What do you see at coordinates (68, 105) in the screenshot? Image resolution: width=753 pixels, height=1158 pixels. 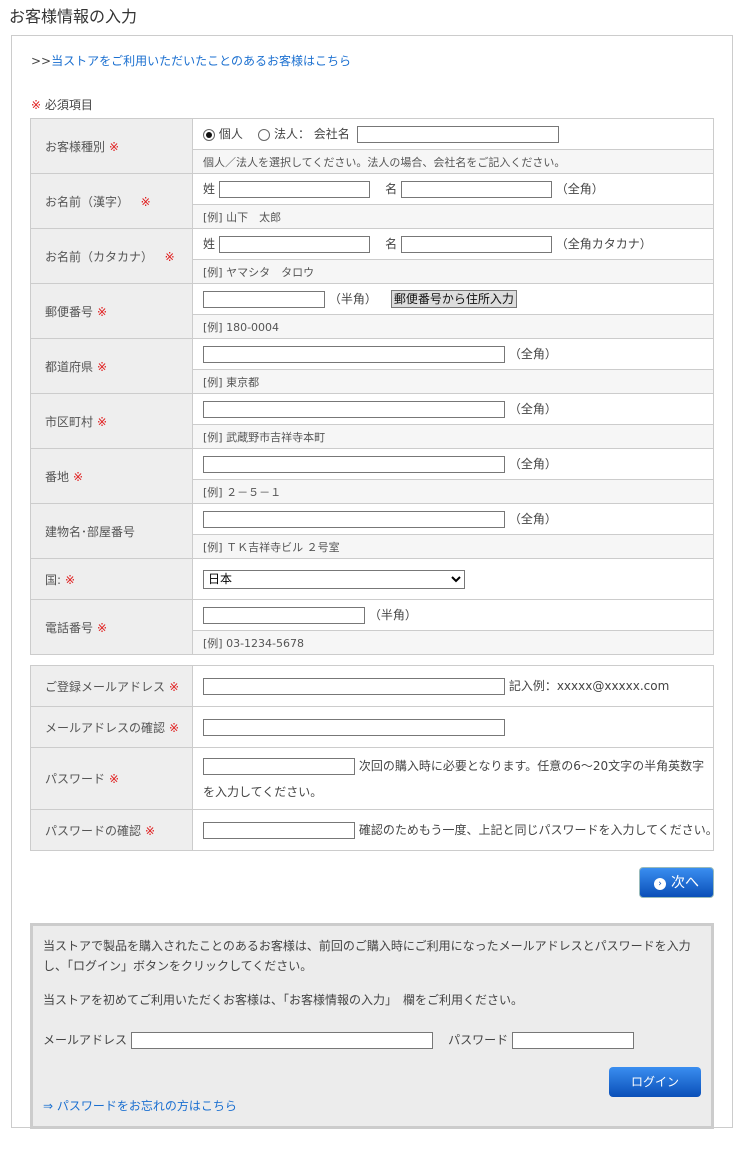 I see `required-note-text: 必須項目` at bounding box center [68, 105].